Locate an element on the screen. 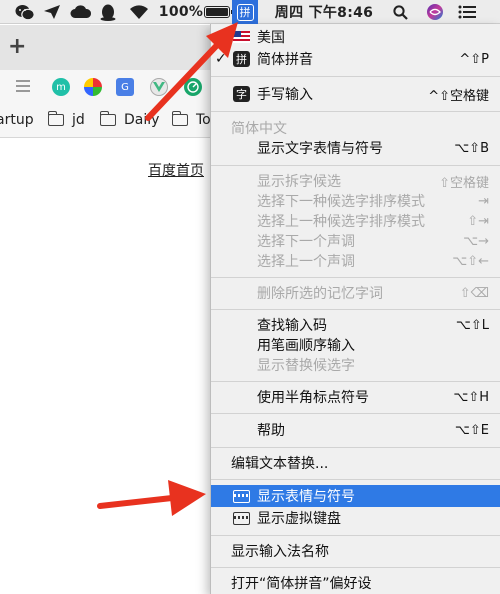 The width and height of the screenshot is (500, 594). cloud-icon is located at coordinates (81, 12).